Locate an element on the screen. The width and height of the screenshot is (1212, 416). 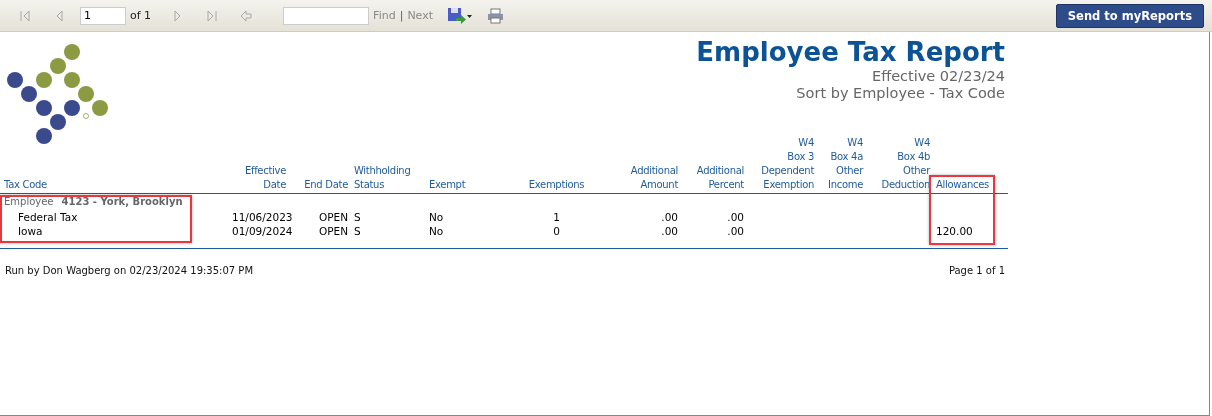
employee-name: 4123 - York, Brooklyn is located at coordinates (122, 202).